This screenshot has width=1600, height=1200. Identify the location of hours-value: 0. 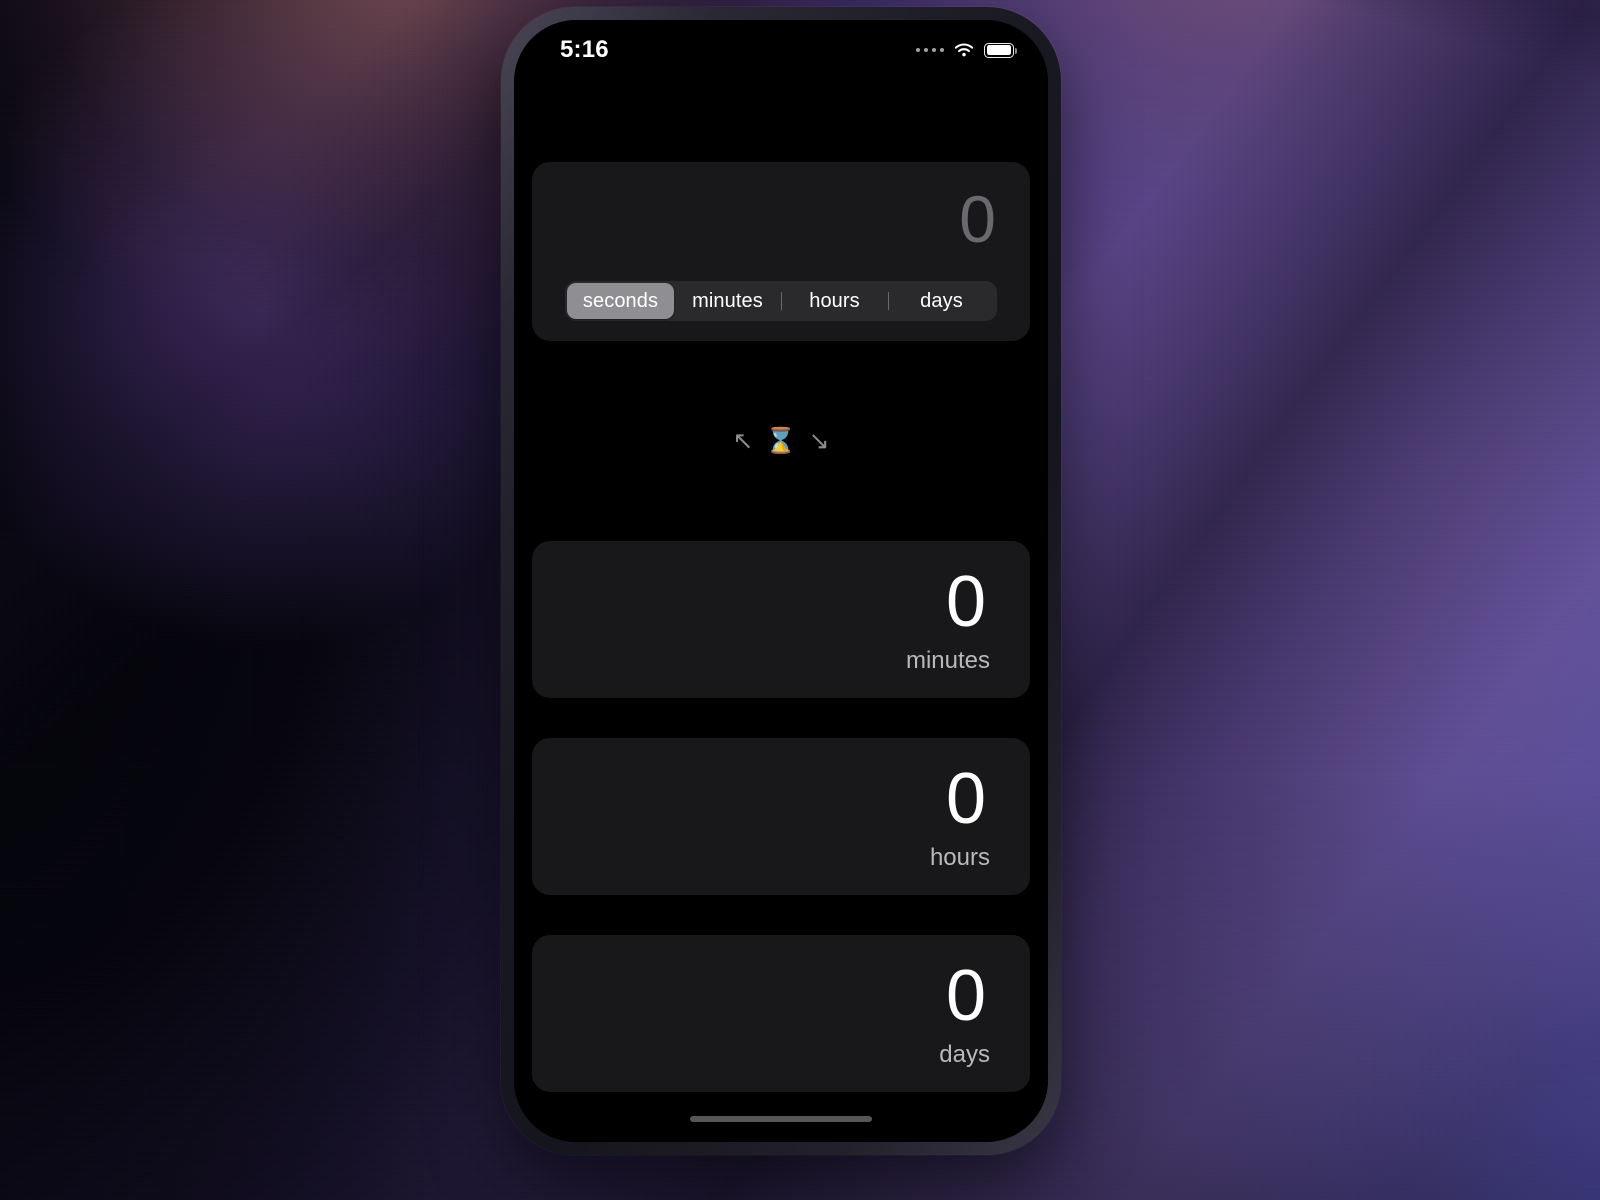
(965, 798).